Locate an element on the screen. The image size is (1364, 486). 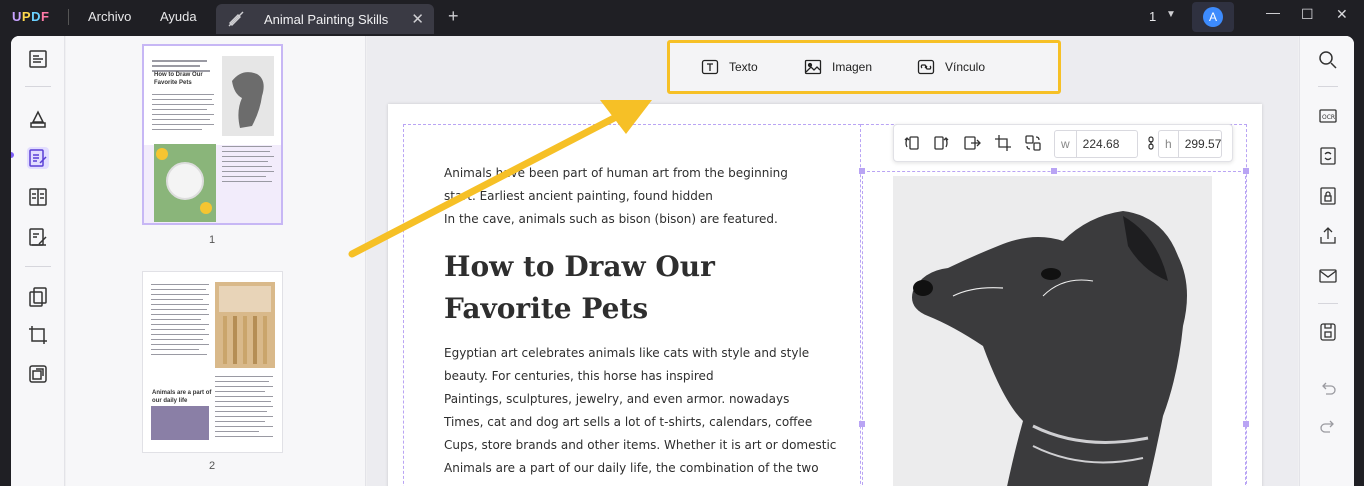
layers-icon is located at coordinates (38, 374).